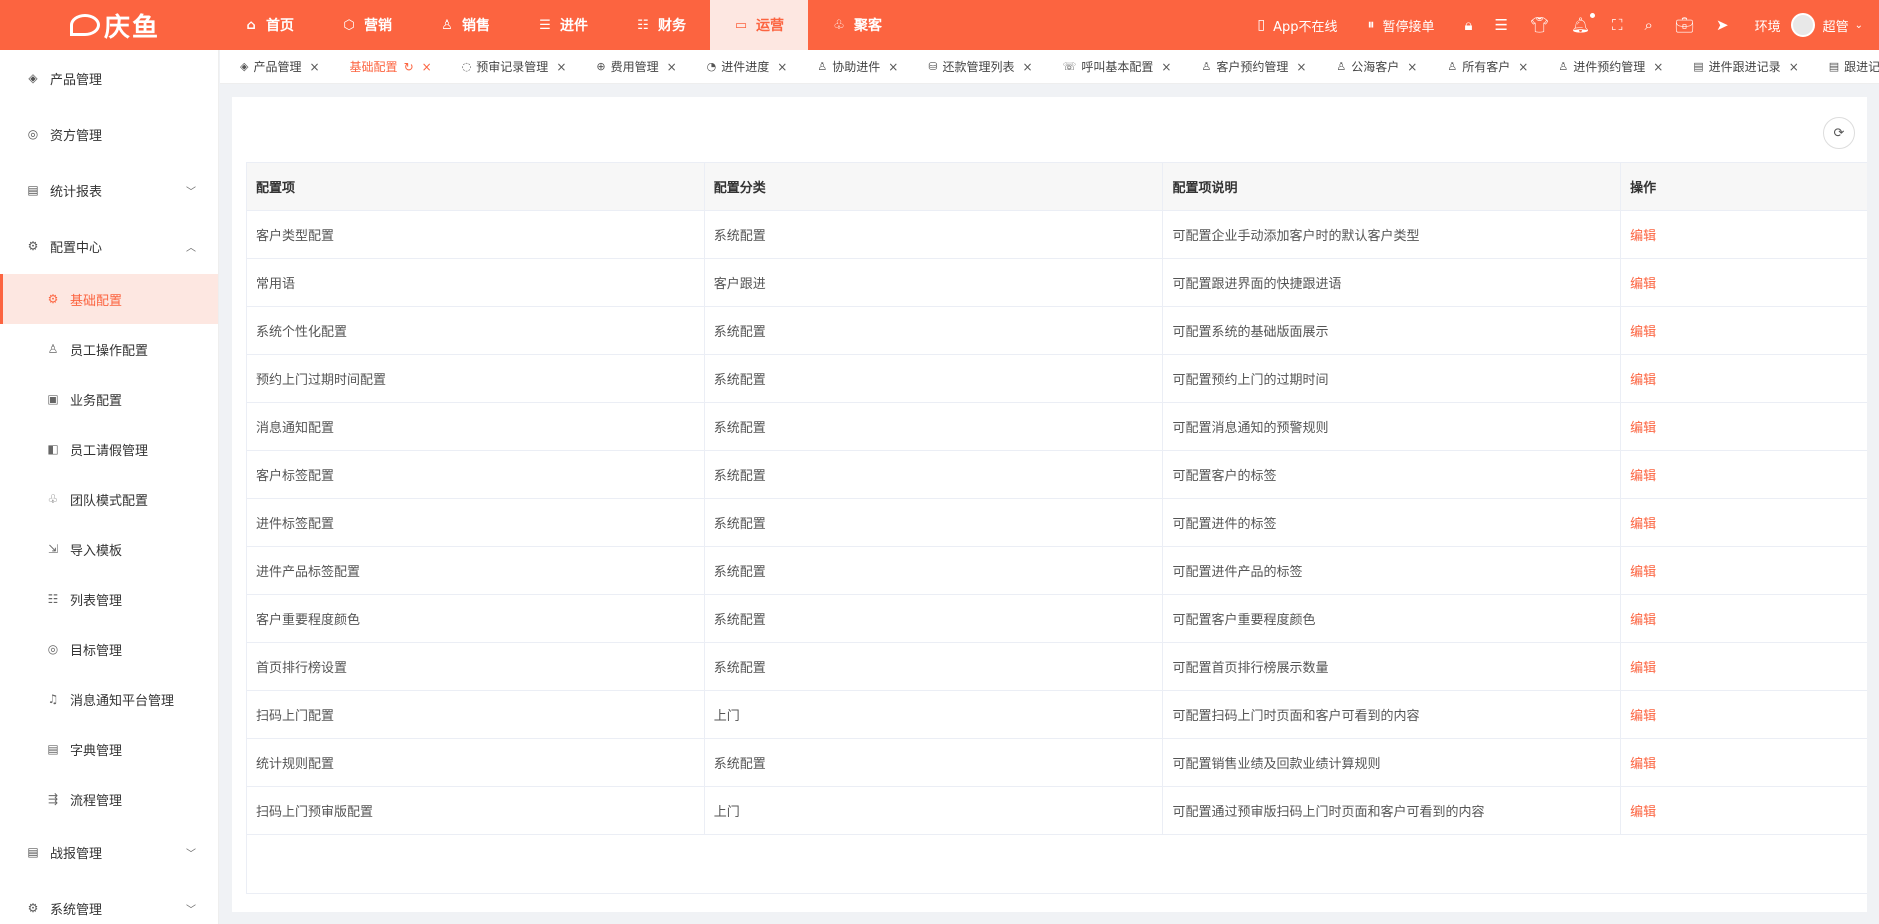 The height and width of the screenshot is (924, 1879). Describe the element at coordinates (1469, 25) in the screenshot. I see `lock-icon: 🔒︎` at that location.